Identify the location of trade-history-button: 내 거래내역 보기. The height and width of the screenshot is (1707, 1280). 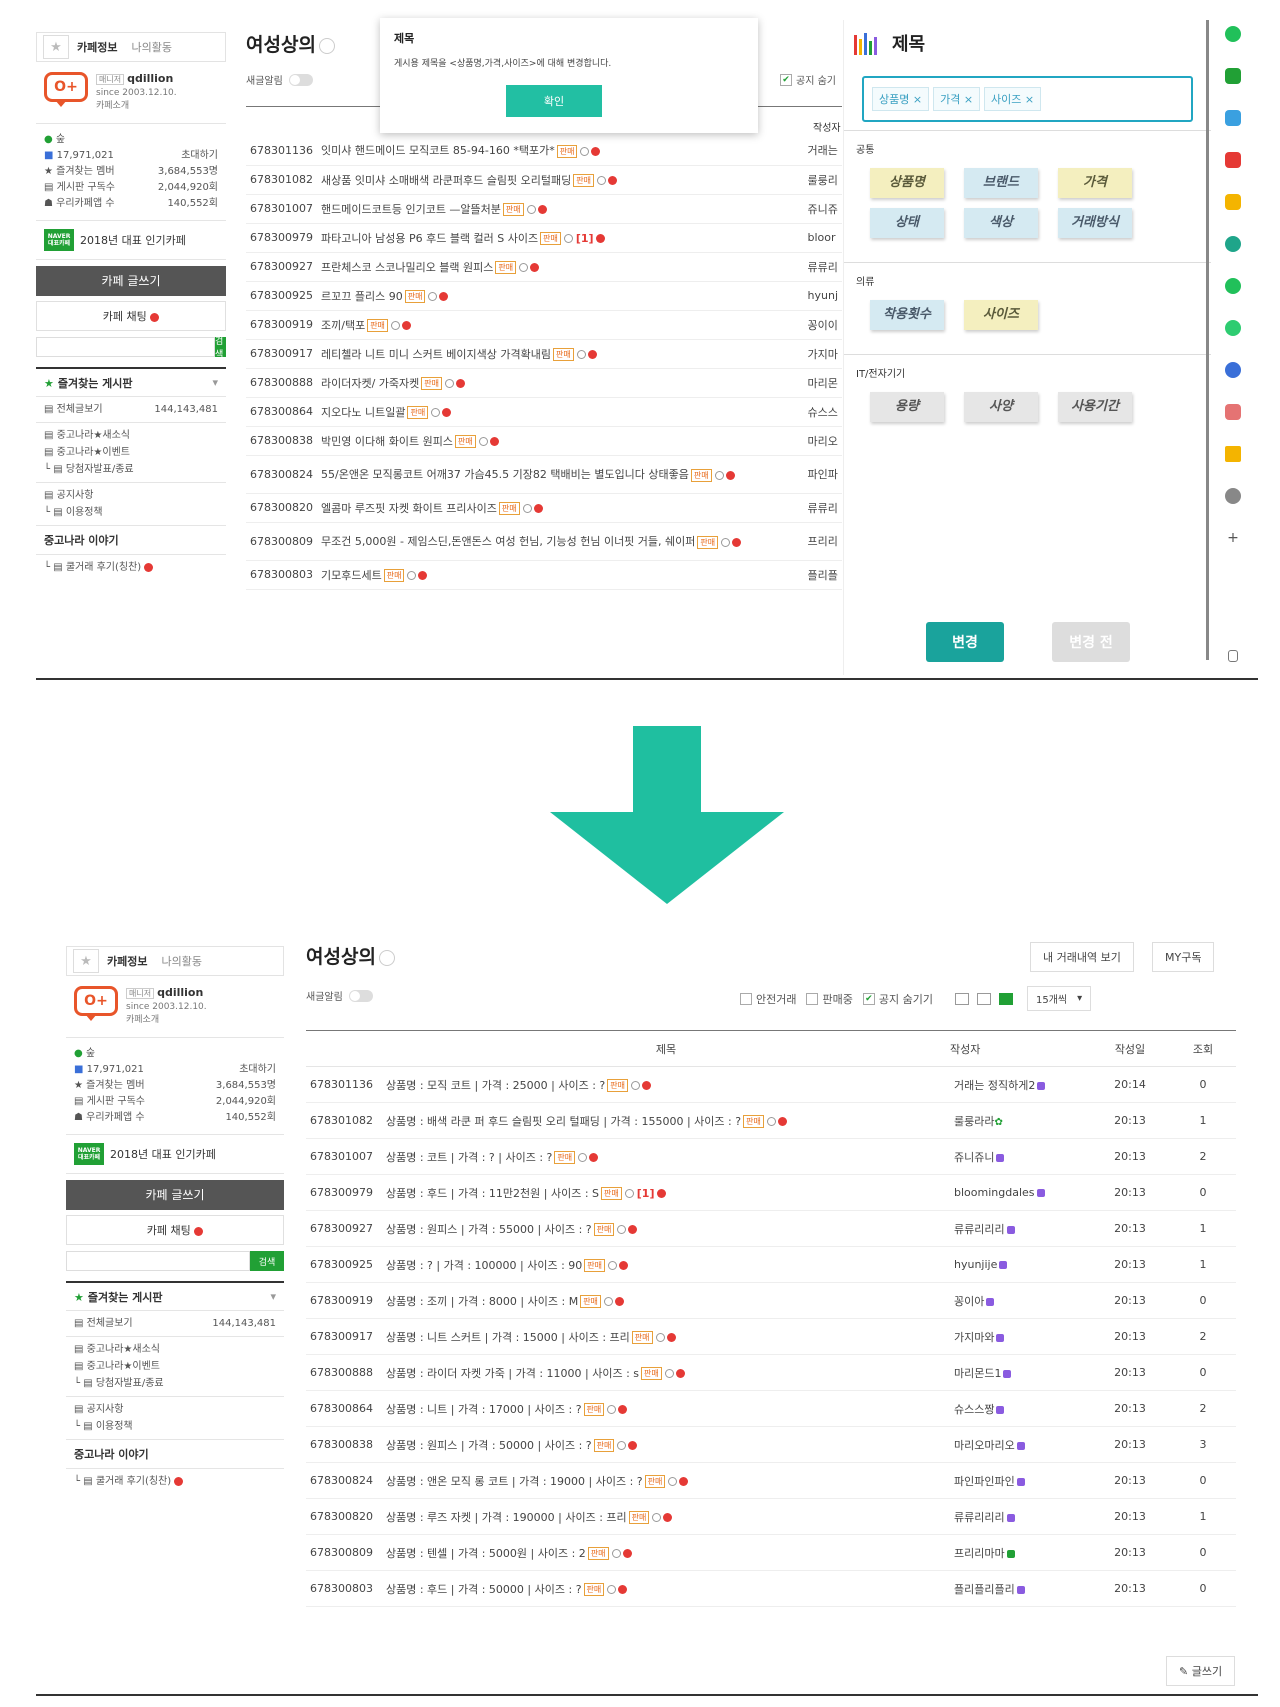
(1082, 957).